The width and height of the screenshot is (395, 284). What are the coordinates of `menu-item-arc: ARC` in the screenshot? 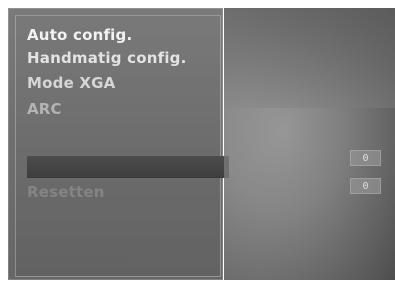 It's located at (44, 109).